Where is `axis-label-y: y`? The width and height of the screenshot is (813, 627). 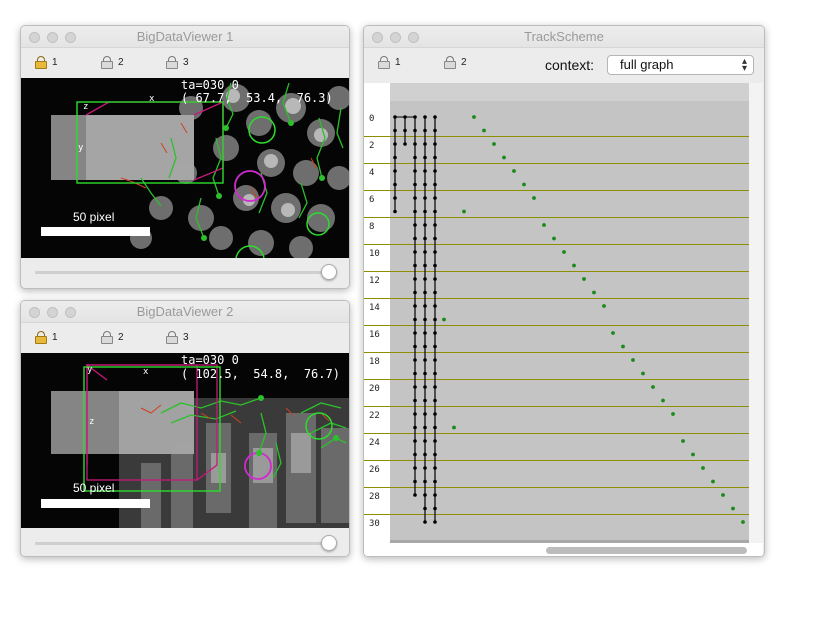 axis-label-y: y is located at coordinates (81, 148).